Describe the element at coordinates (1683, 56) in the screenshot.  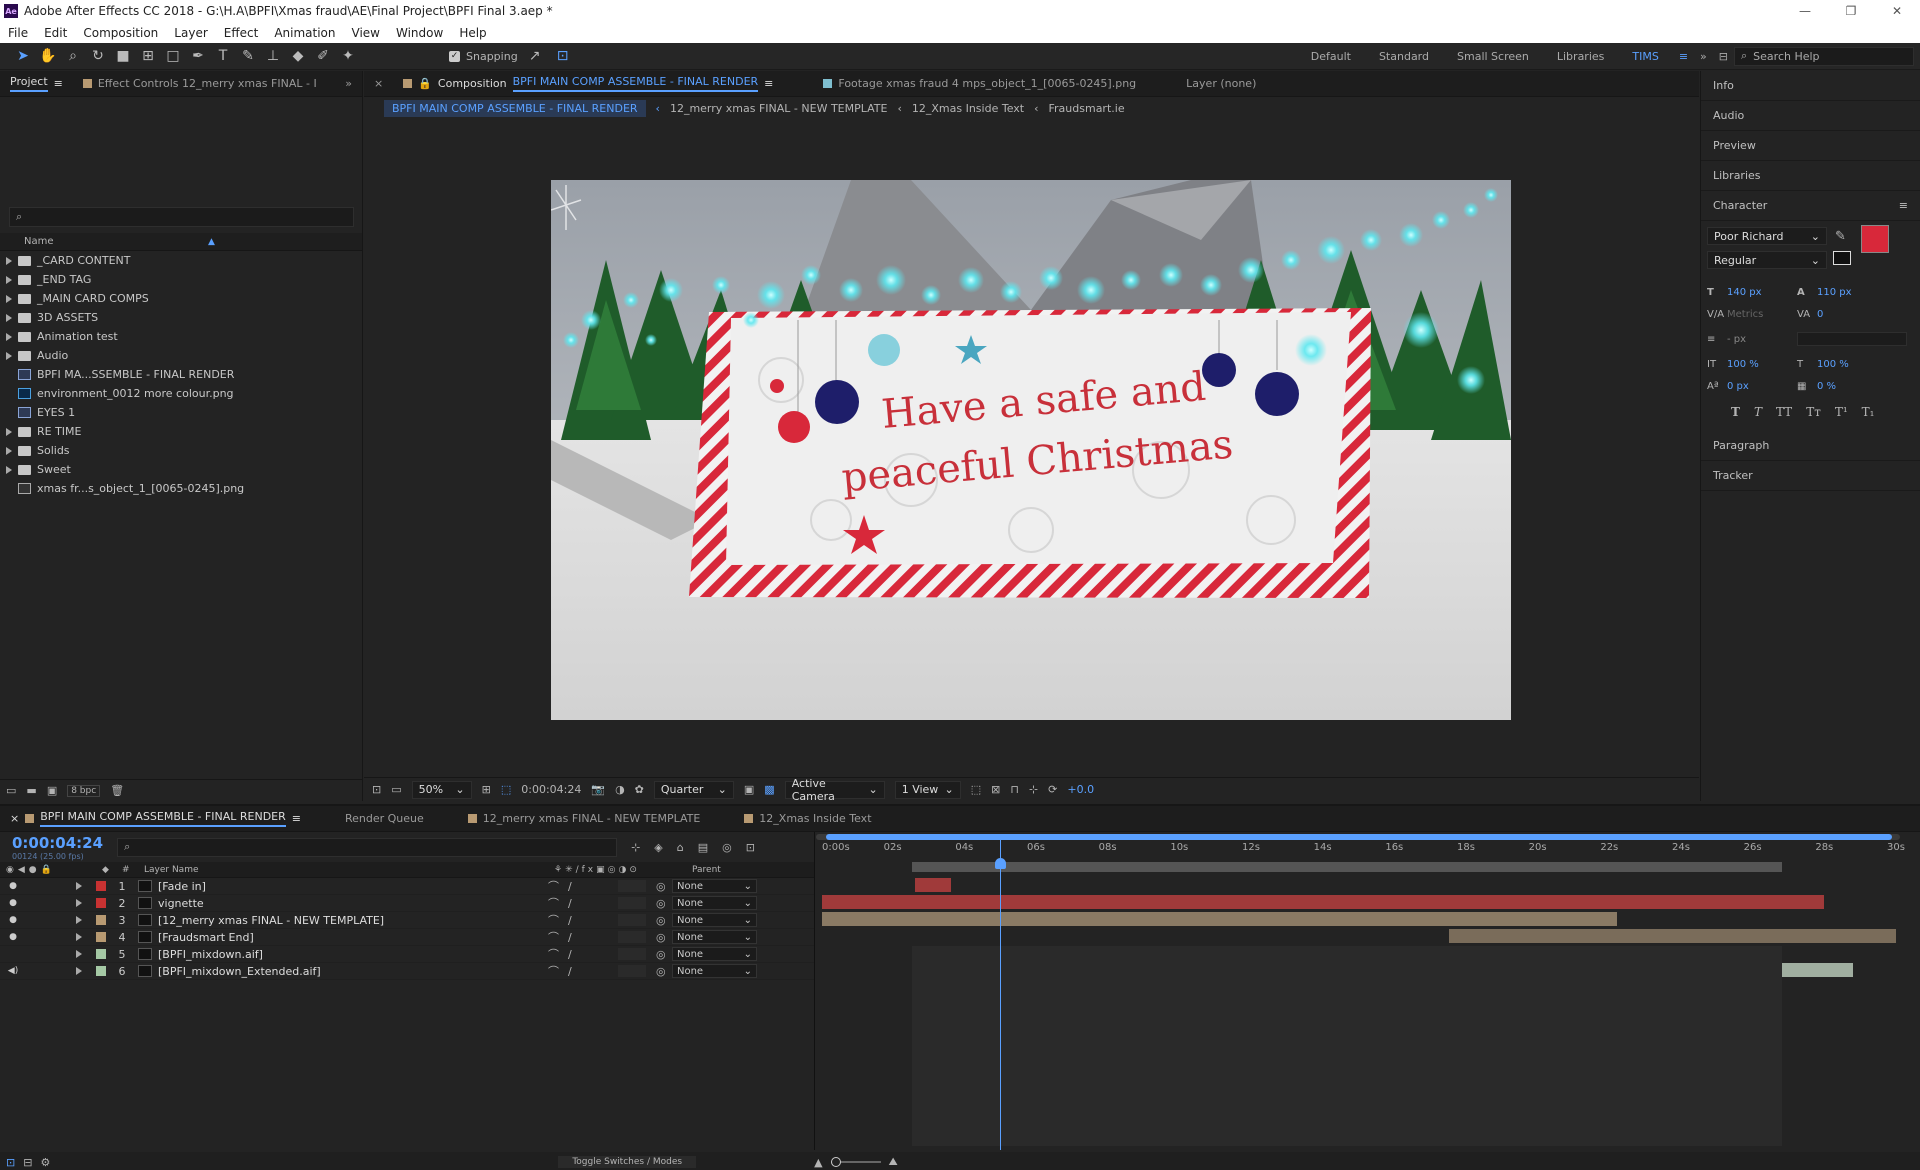
I see `workspace-menu-icon: ≡` at that location.